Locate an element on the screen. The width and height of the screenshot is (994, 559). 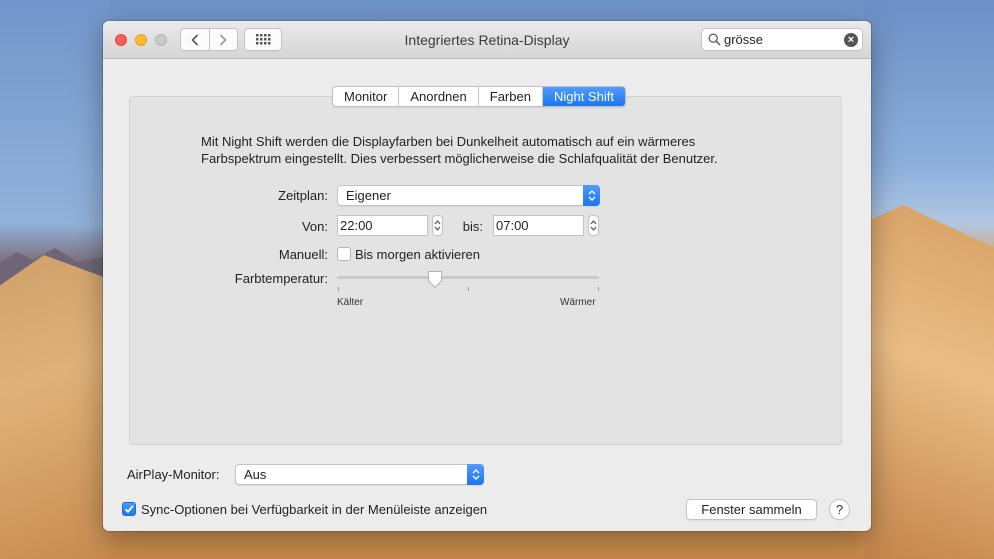
desktop-dune-left is located at coordinates (55, 407).